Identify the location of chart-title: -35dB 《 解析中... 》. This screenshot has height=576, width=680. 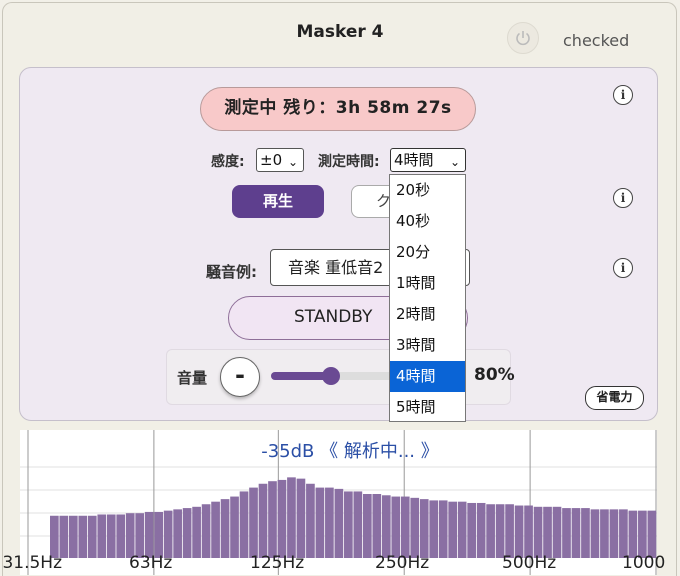
(350, 451).